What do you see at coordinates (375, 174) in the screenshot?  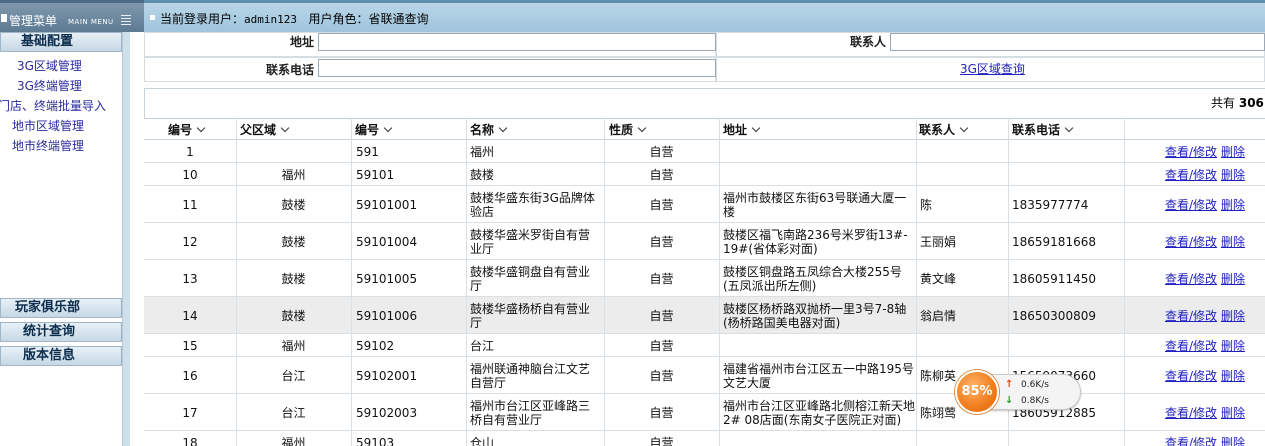 I see `cell-code: 59101` at bounding box center [375, 174].